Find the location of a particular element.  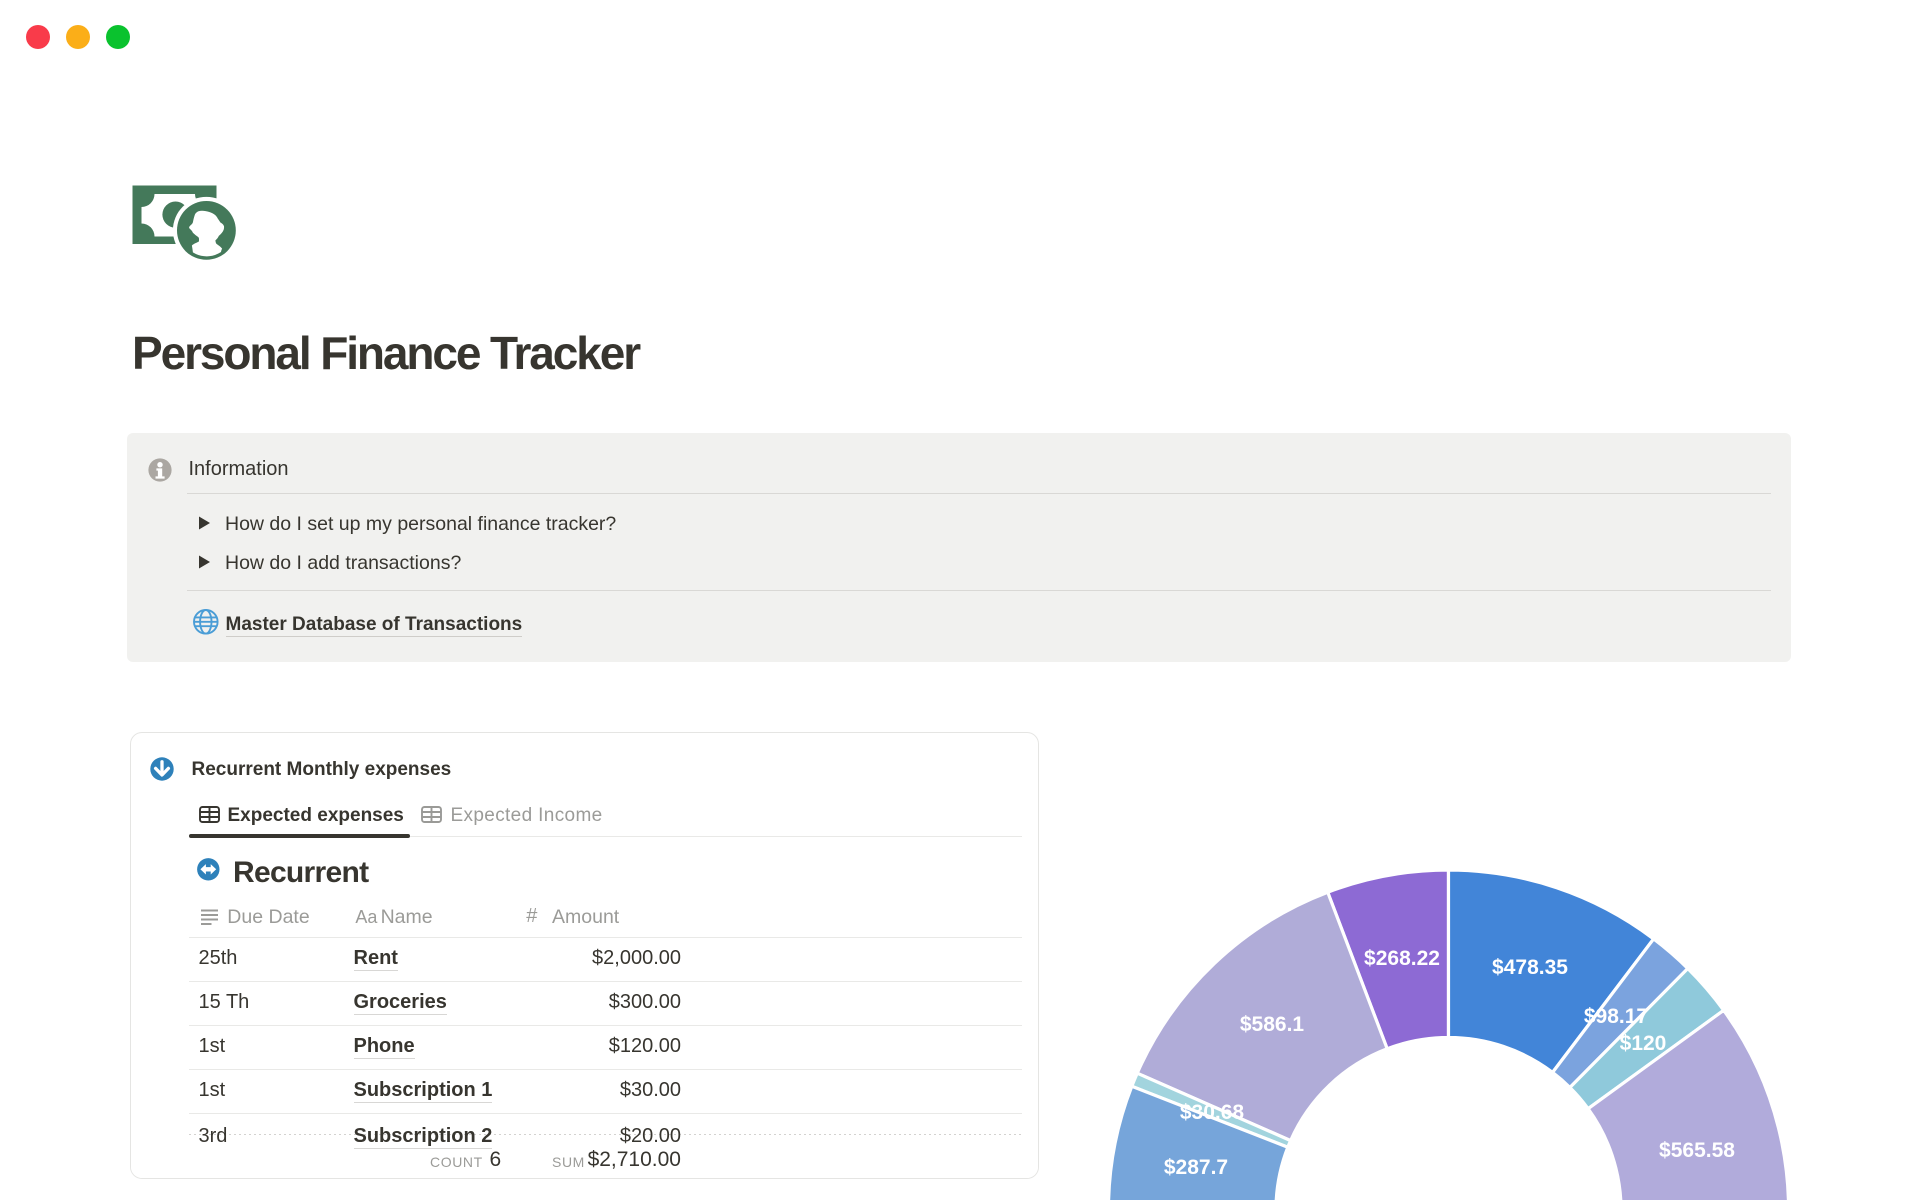

svg-text: $120 is located at coordinates (1643, 1043).